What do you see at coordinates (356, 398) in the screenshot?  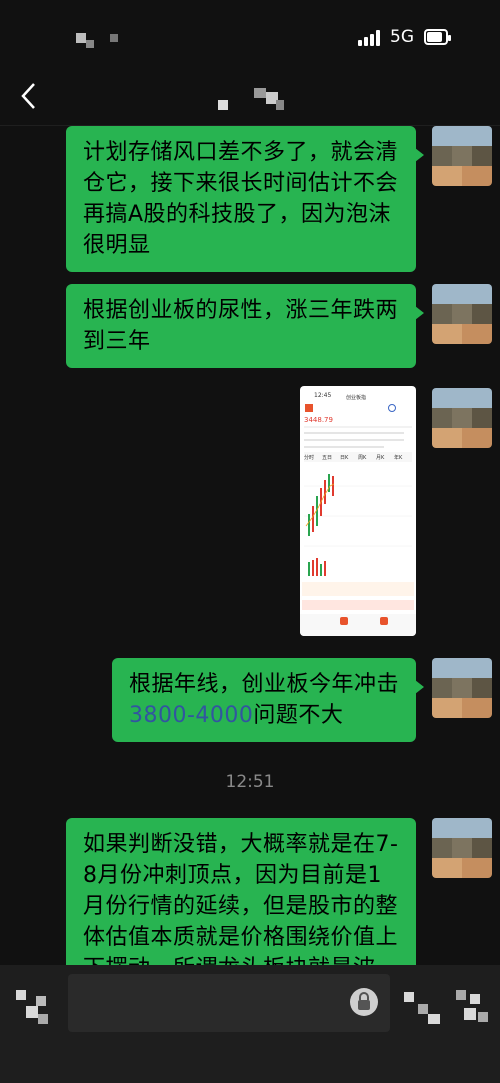 I see `screenshot-stock-name: 创业板指` at bounding box center [356, 398].